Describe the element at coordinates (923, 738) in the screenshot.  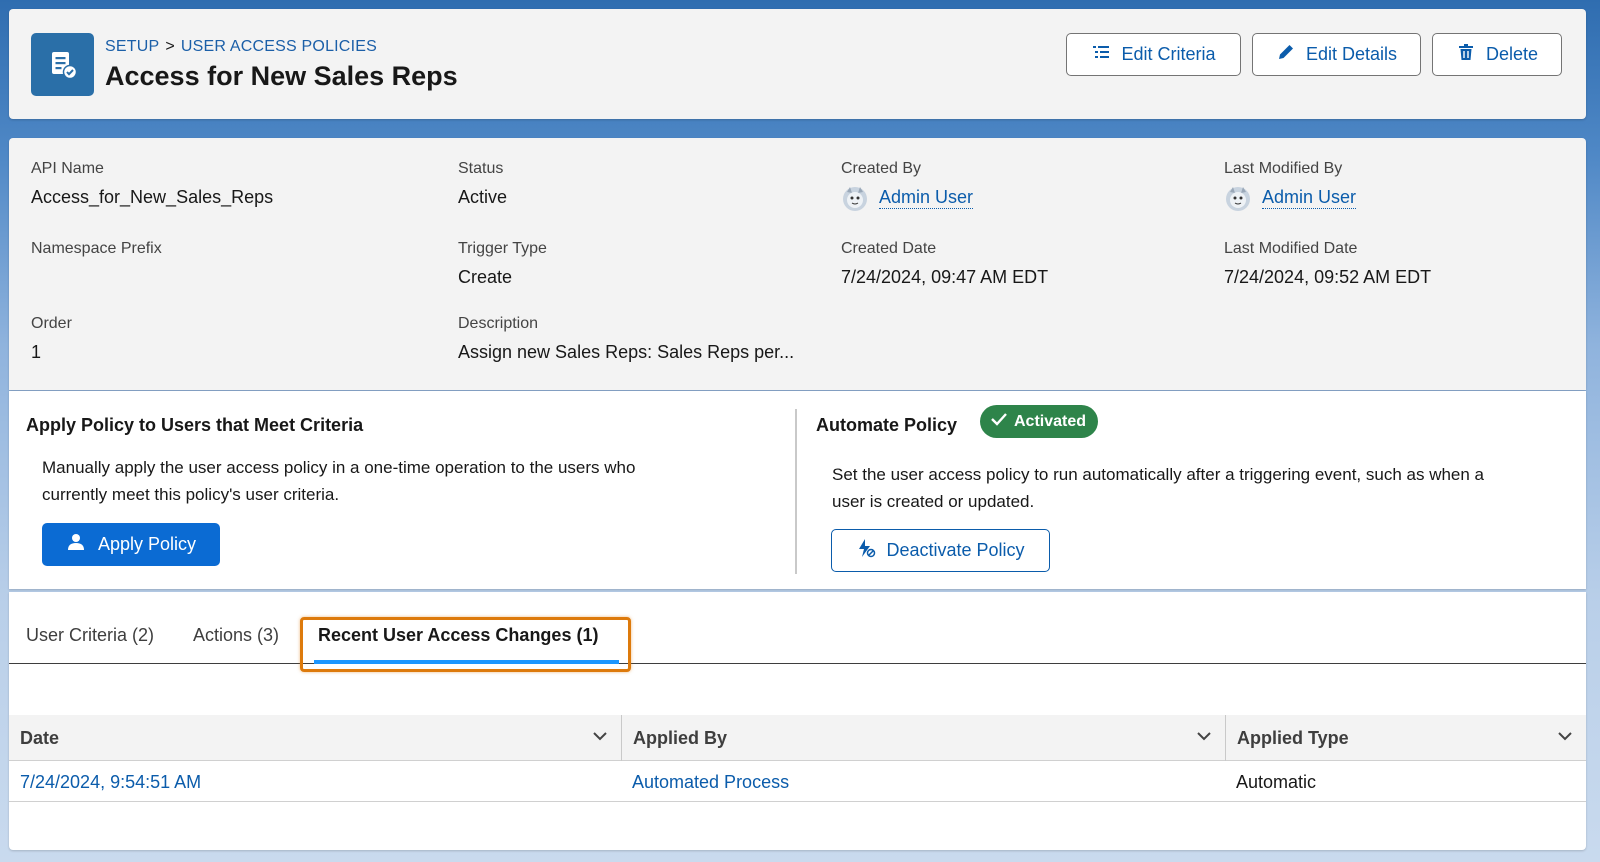
I see `column-header-applied-by: Applied By` at that location.